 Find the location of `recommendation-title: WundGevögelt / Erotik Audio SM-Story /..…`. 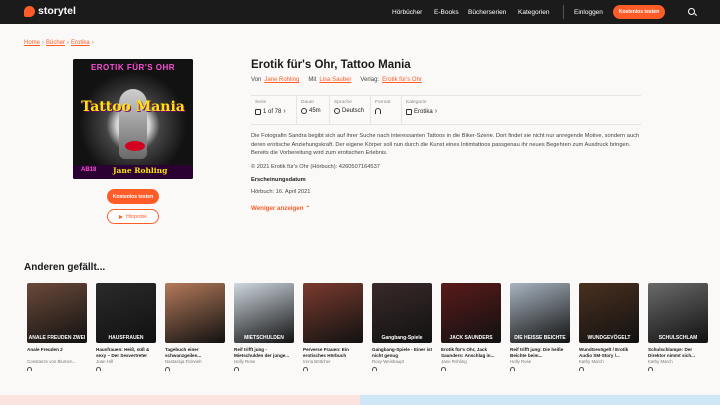

recommendation-title: WundGevögelt / Erotik Audio SM-Story /..… is located at coordinates (610, 352).